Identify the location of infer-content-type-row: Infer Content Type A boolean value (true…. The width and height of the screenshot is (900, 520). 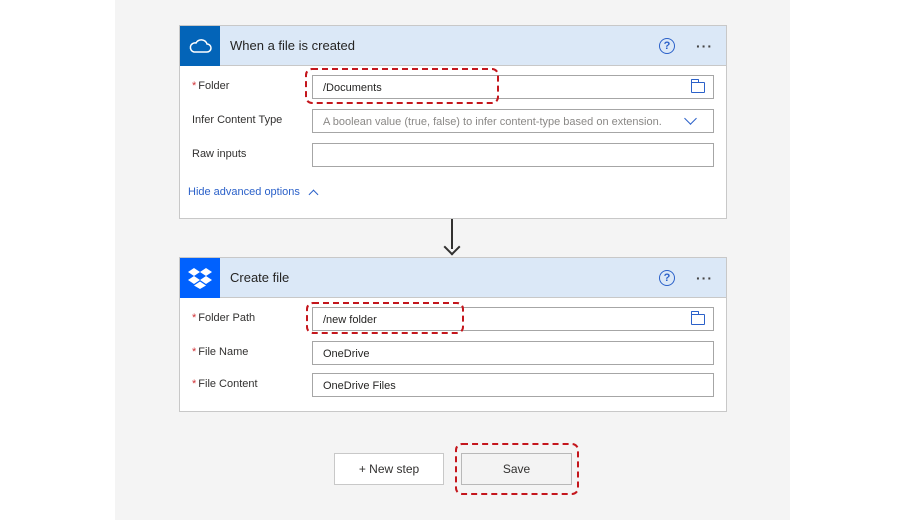
(453, 122).